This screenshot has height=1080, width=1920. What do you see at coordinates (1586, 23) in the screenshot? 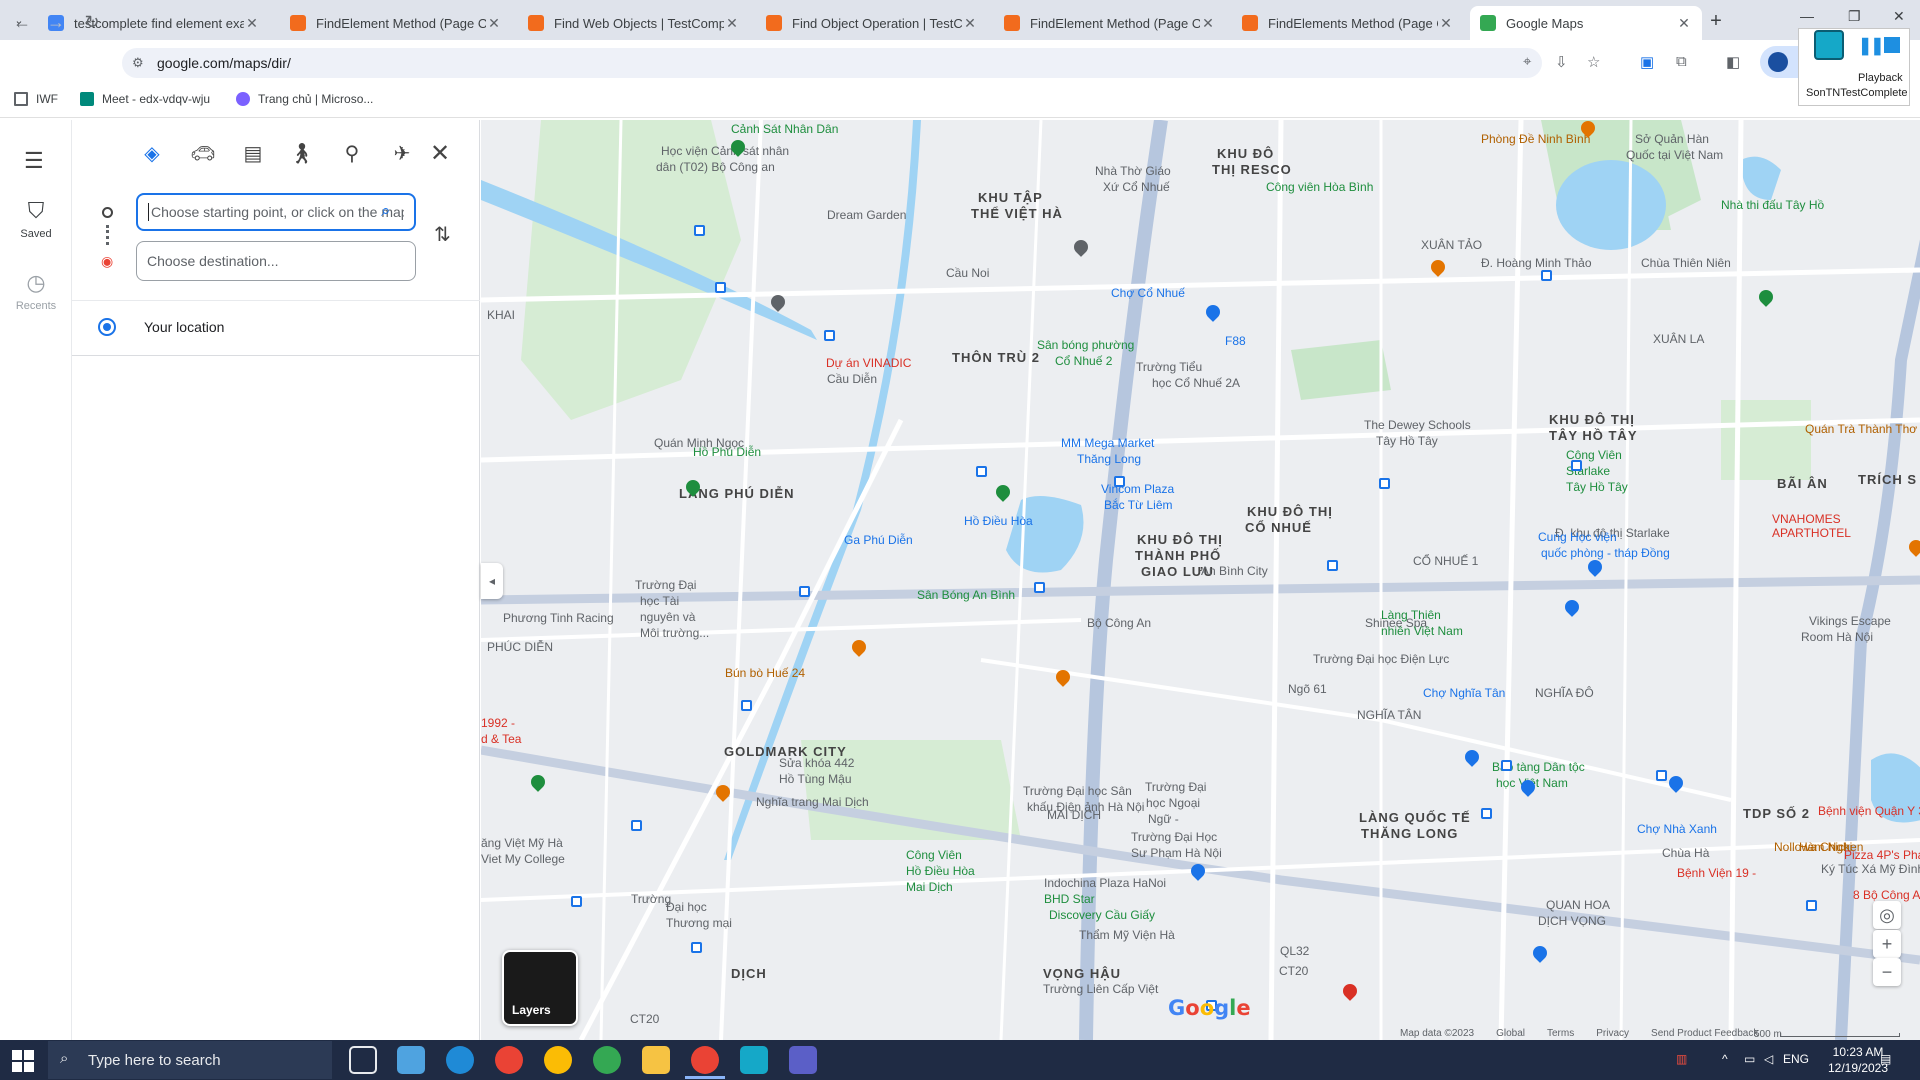
I see `browser-tab: Google Maps ✕` at bounding box center [1586, 23].